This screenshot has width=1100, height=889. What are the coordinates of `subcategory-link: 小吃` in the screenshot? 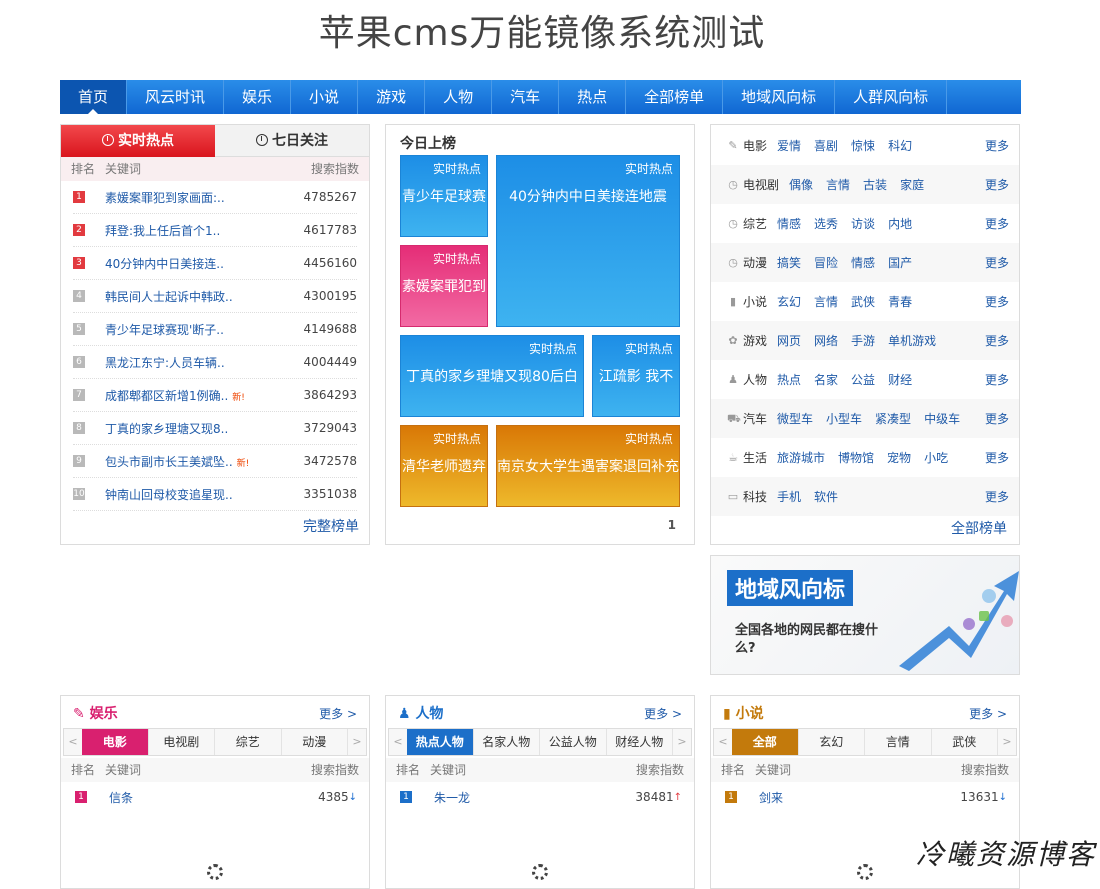 It's located at (936, 457).